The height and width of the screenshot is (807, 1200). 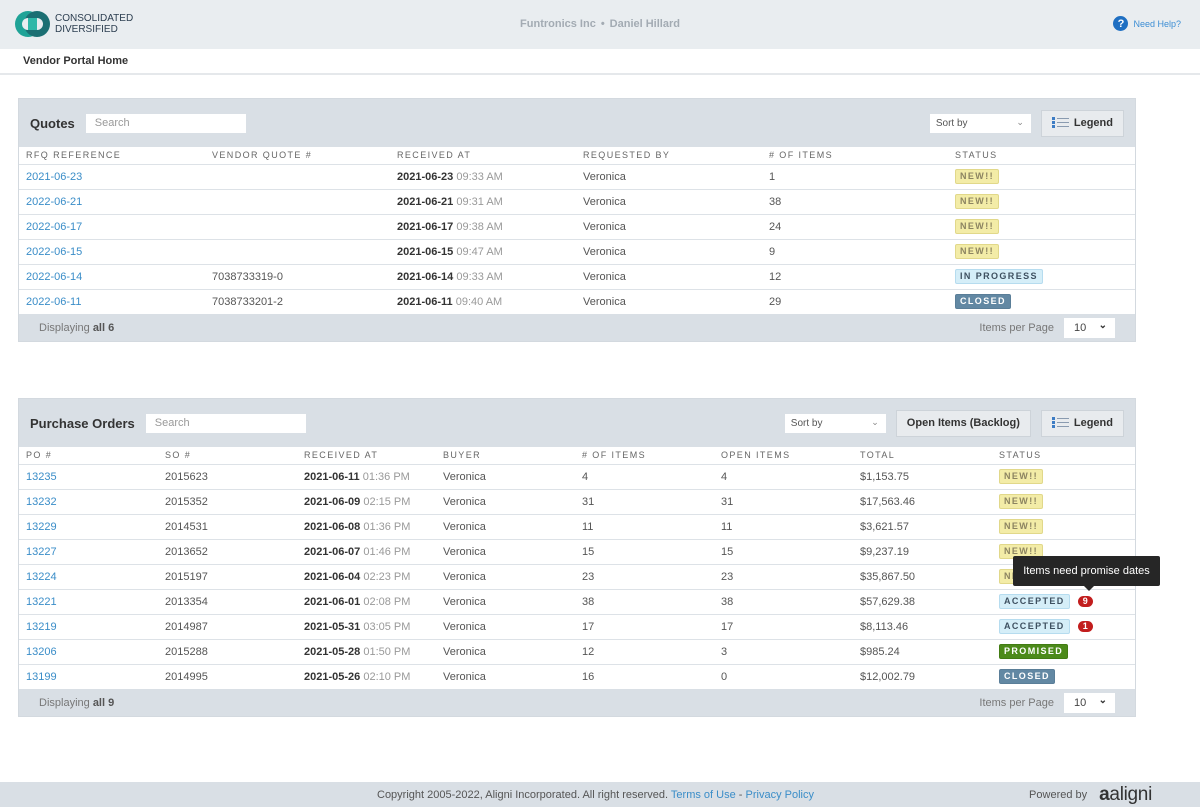 I want to click on po-search-input, so click(x=225, y=423).